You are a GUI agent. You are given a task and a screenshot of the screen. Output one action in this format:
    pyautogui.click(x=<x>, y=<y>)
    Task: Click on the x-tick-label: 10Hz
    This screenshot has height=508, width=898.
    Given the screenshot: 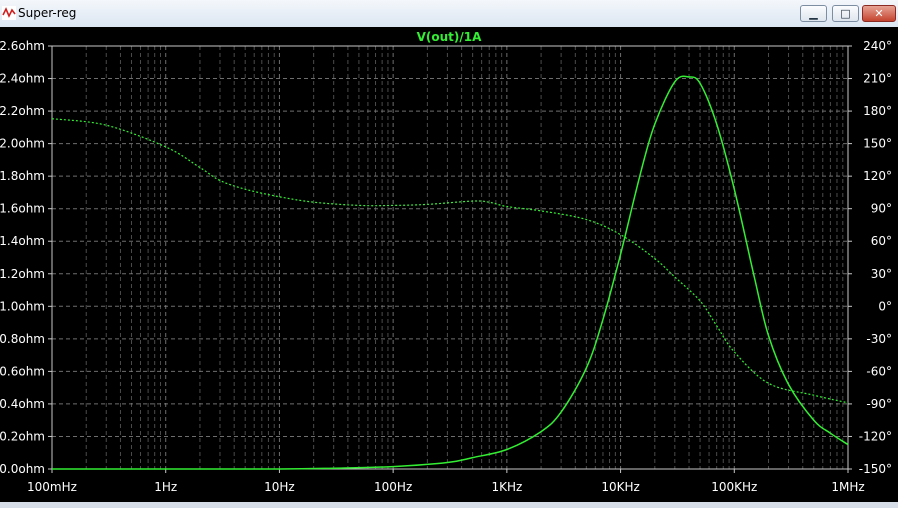 What is the action you would take?
    pyautogui.click(x=279, y=487)
    